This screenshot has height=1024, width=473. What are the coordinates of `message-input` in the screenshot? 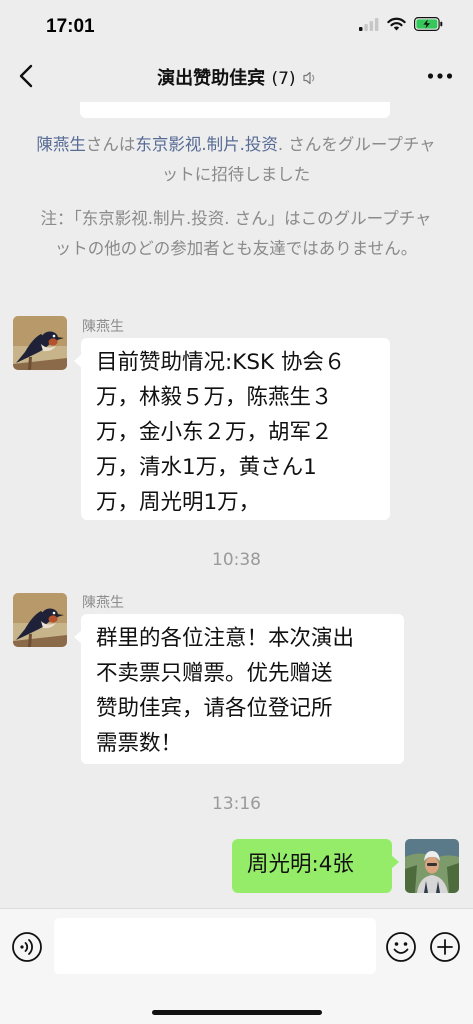 It's located at (215, 946).